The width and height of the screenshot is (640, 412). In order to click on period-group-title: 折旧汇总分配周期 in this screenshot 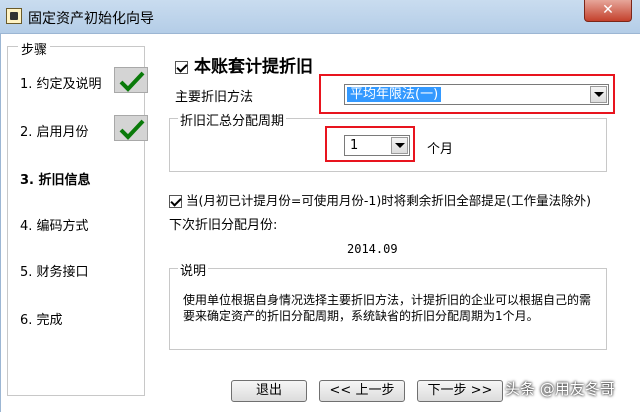, I will do `click(232, 119)`.